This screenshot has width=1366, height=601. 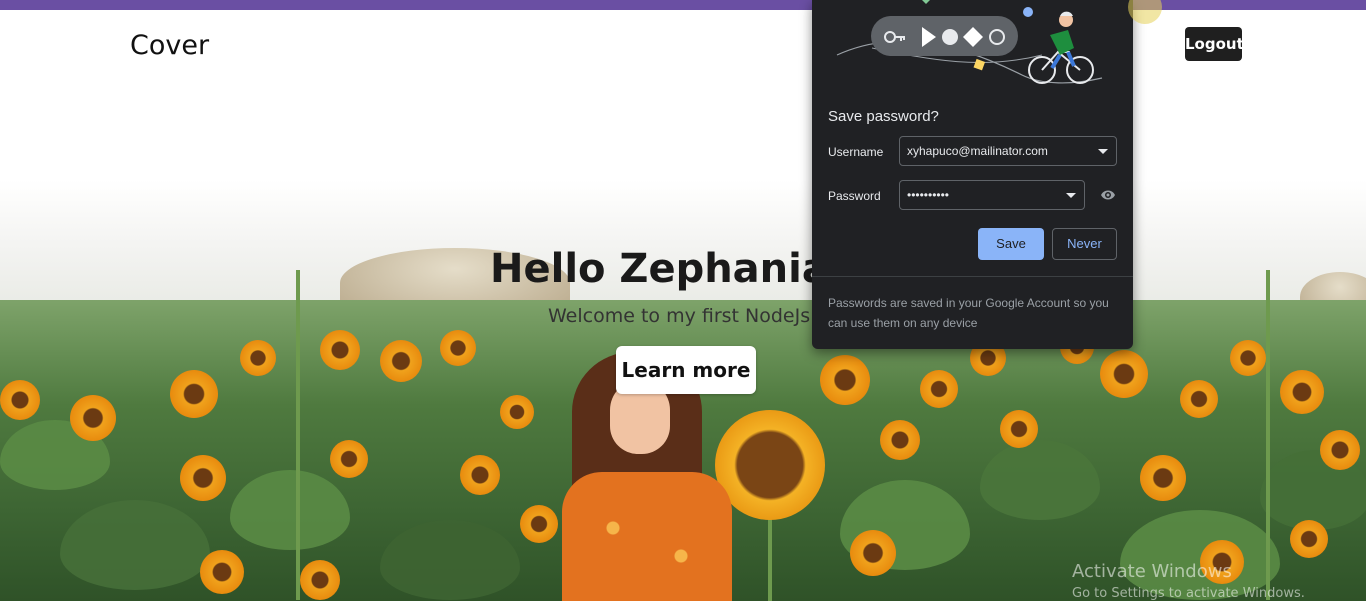 I want to click on site-brand-title: Cover, so click(x=169, y=45).